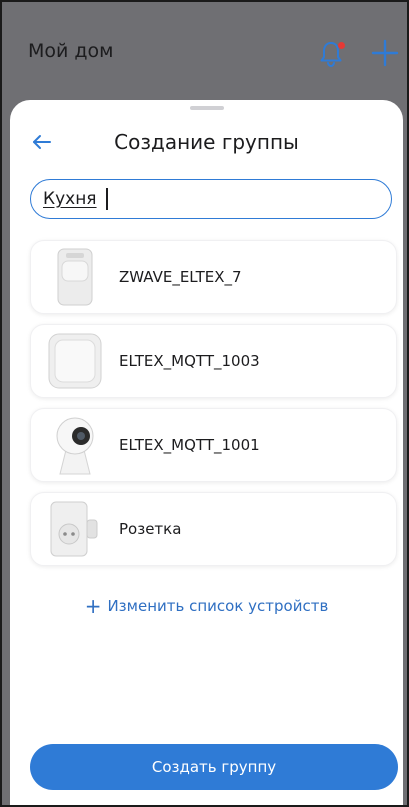  I want to click on device-card: ELTEX_MQTT_1001, so click(213, 445).